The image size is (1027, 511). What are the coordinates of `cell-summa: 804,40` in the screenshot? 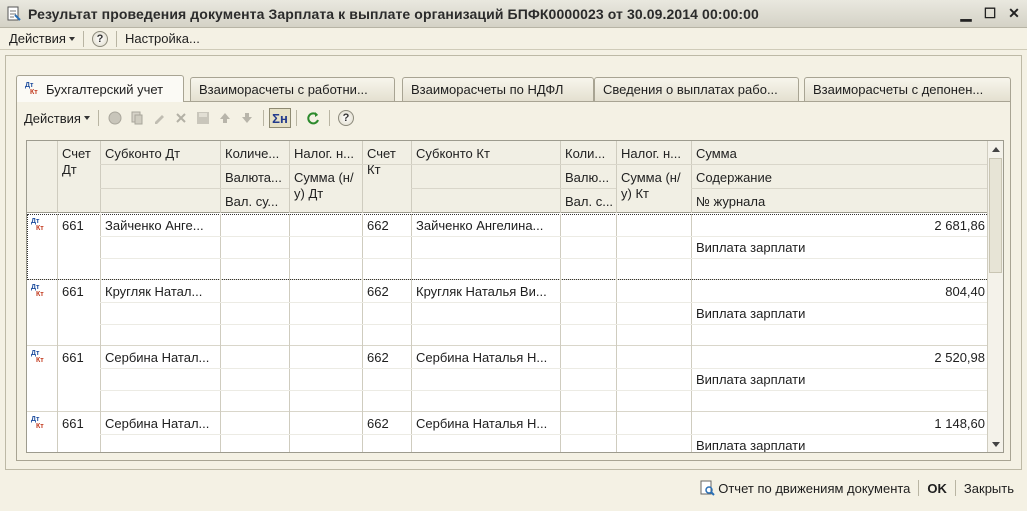 It's located at (965, 291).